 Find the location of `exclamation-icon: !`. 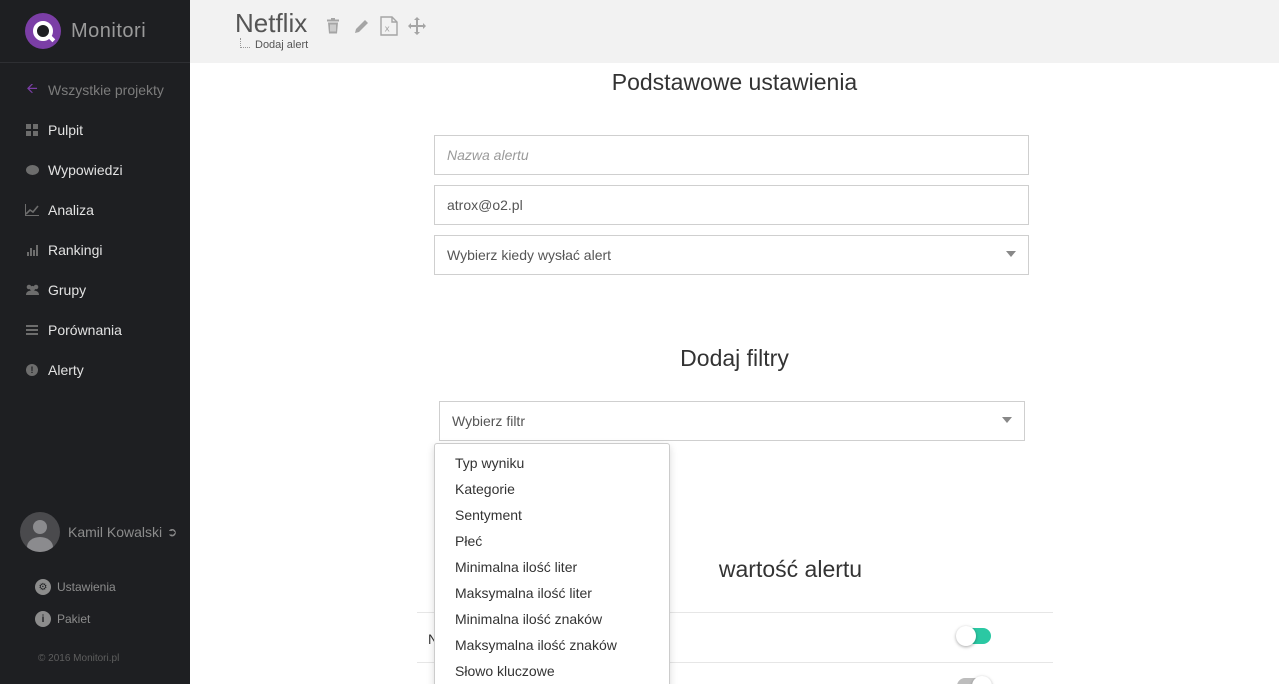

exclamation-icon: ! is located at coordinates (32, 370).